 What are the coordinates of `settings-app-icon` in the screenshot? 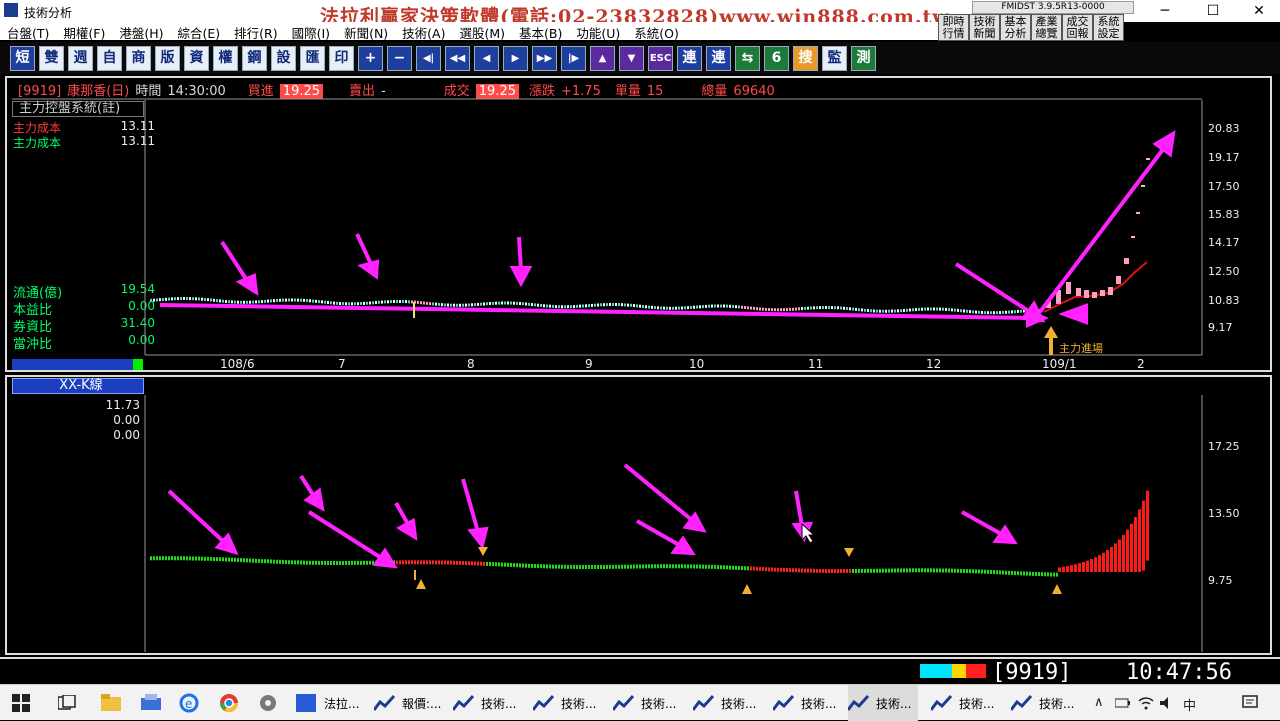 It's located at (268, 703).